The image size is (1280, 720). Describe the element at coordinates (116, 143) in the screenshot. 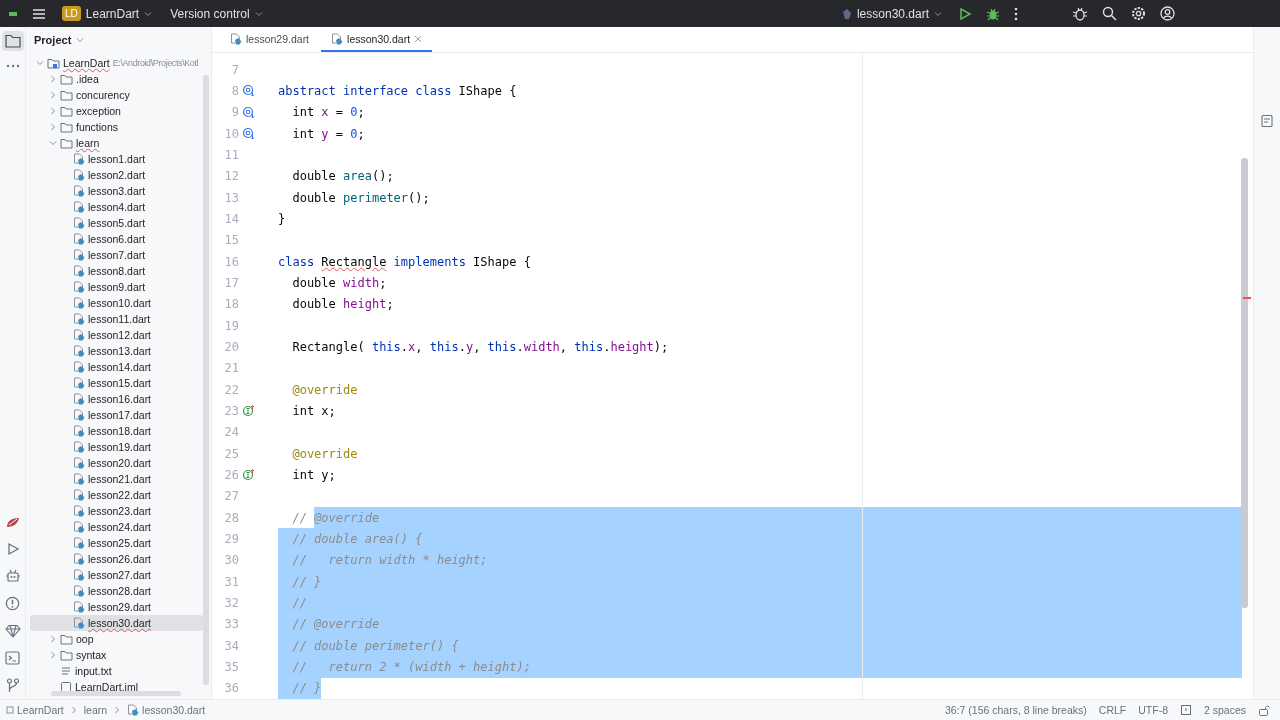

I see `tree-item: learn` at that location.